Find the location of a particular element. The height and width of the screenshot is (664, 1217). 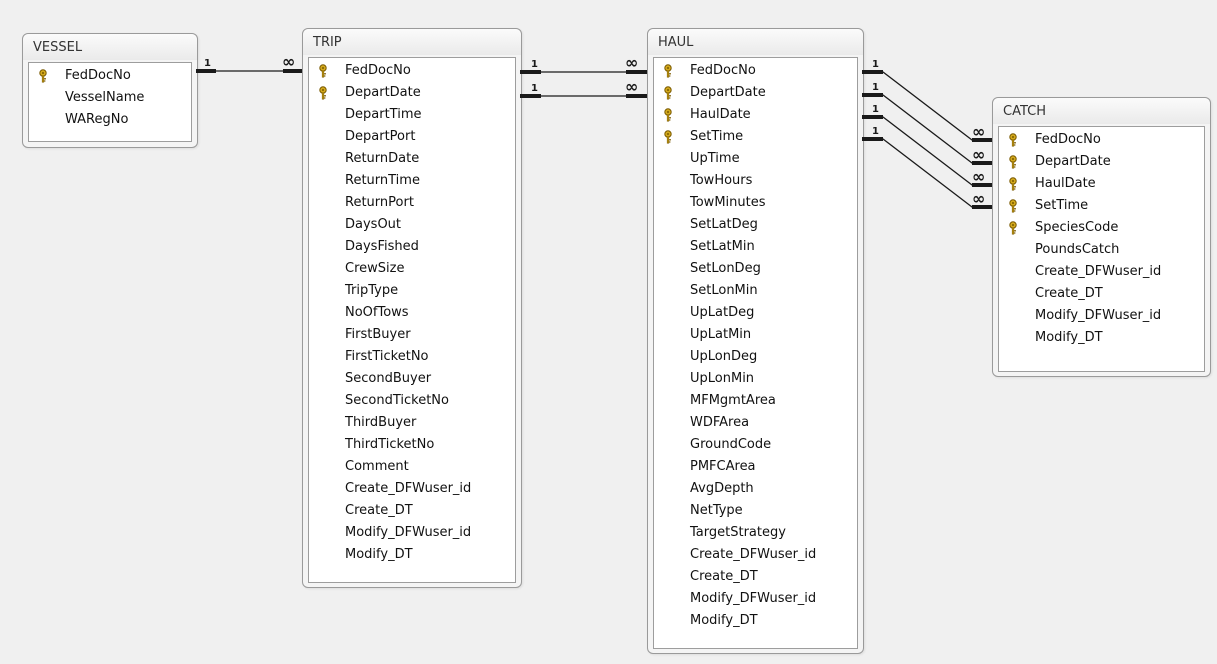

relationship-trip-haul-feddocno: 1 ∞ is located at coordinates (583, 63).